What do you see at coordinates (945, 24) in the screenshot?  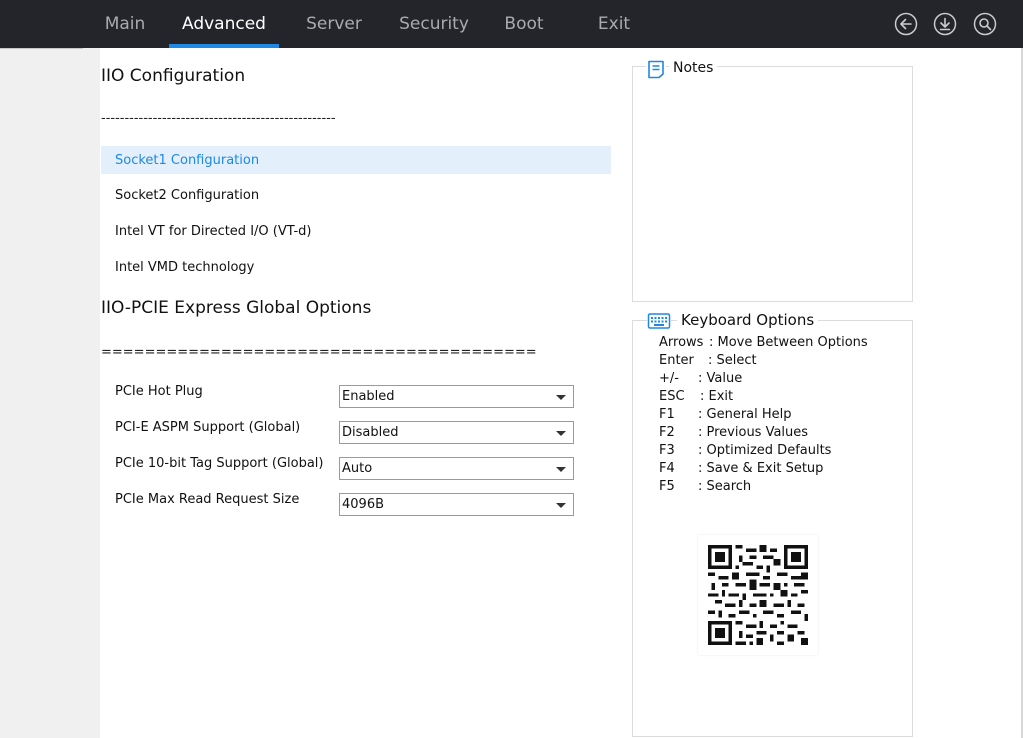 I see `download-icon` at bounding box center [945, 24].